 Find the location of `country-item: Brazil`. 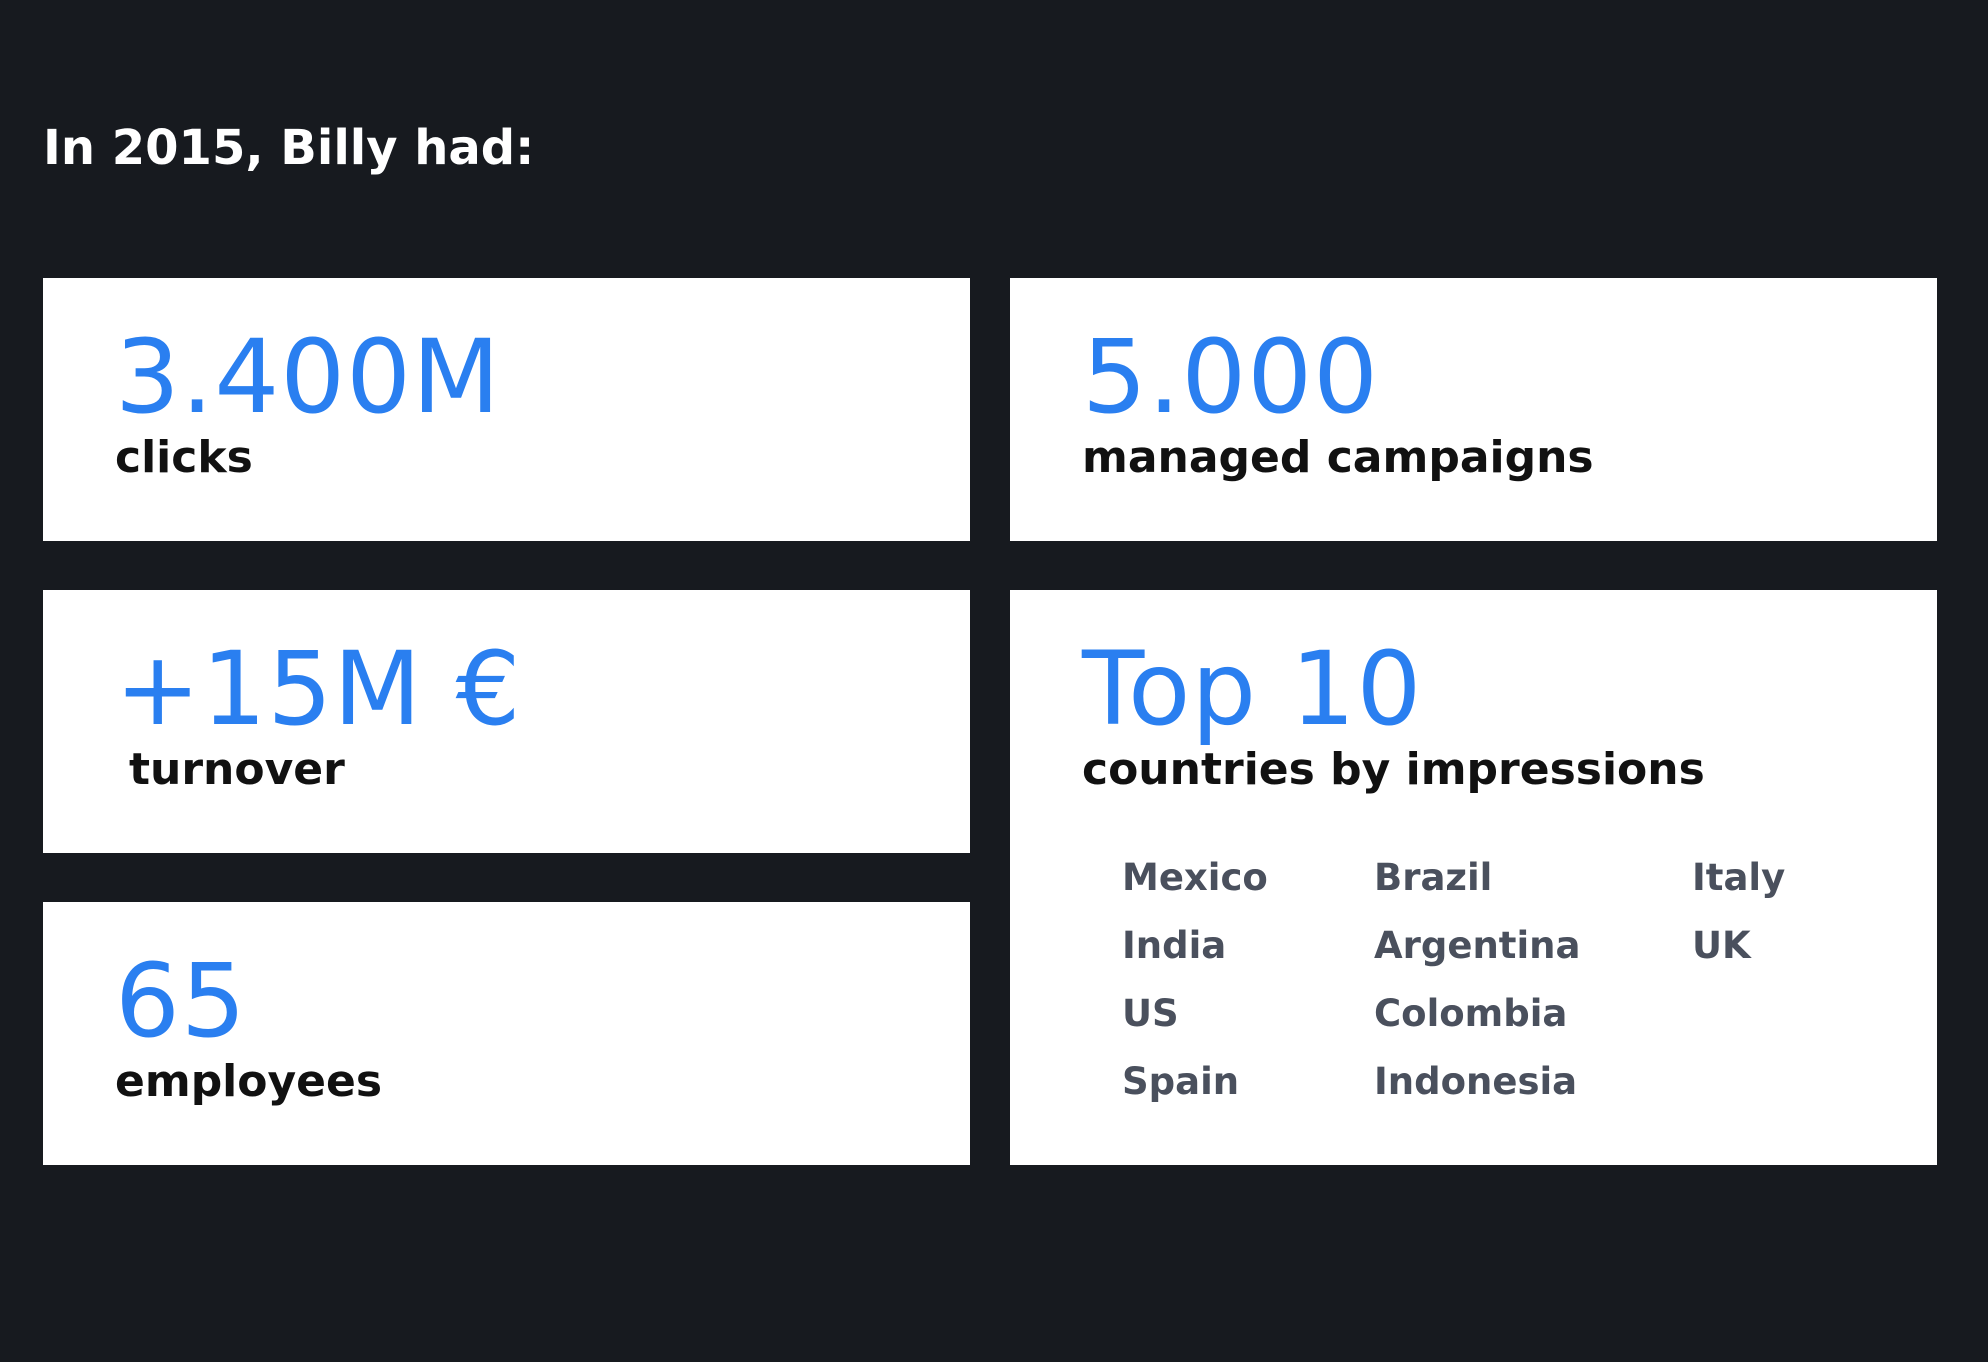

country-item: Brazil is located at coordinates (1433, 877).